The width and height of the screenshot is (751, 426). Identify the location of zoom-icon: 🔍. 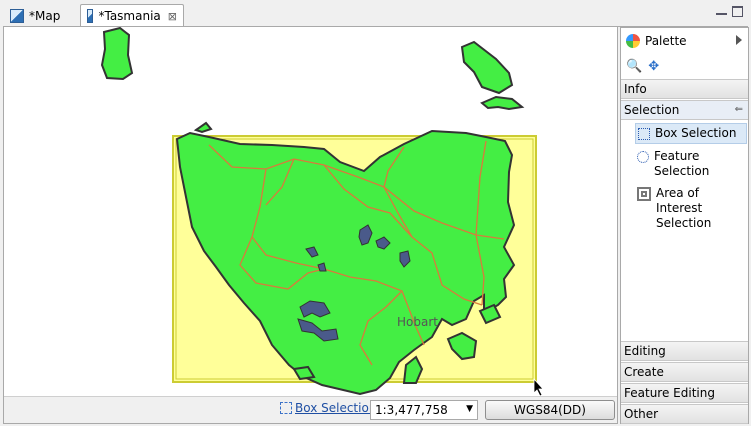
(634, 66).